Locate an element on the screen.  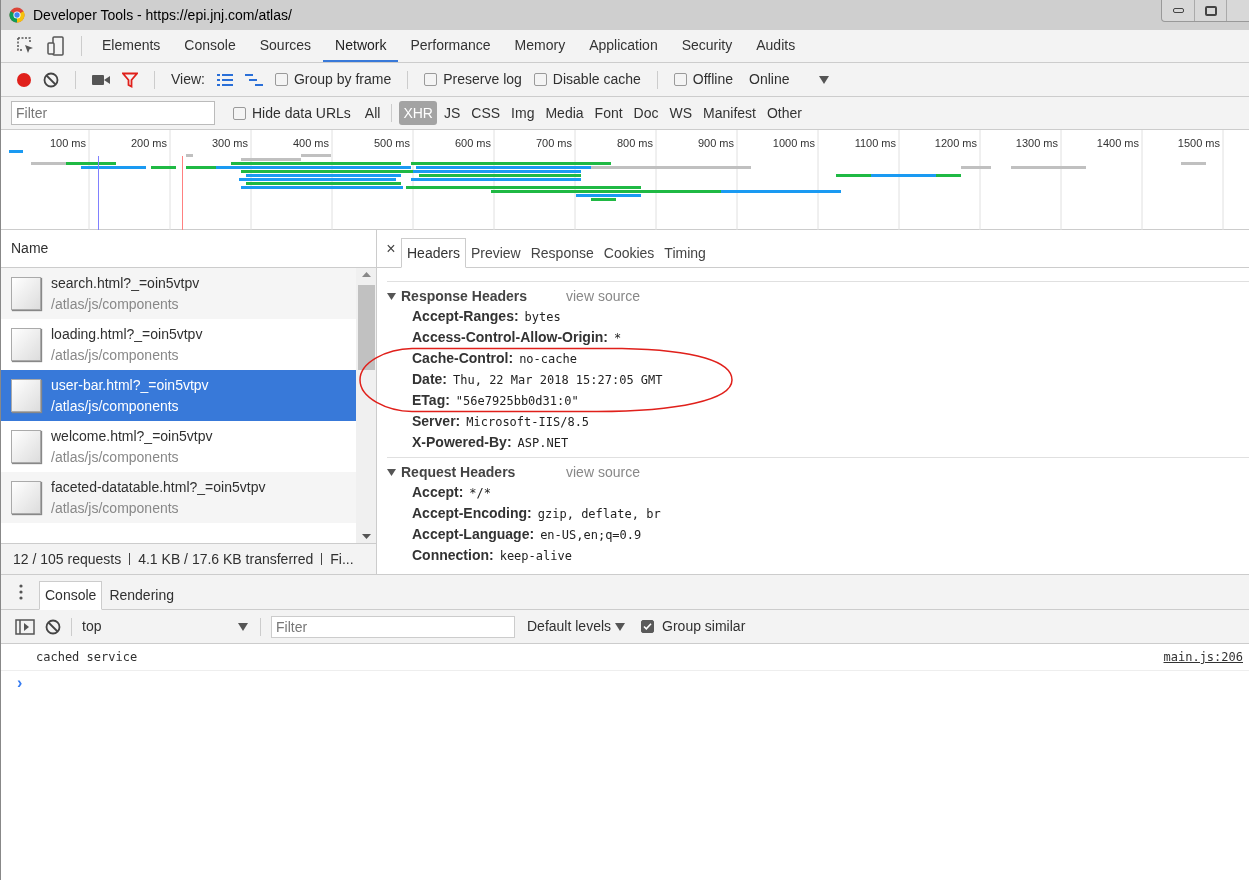
drawer-tab: Console is located at coordinates (71, 595).